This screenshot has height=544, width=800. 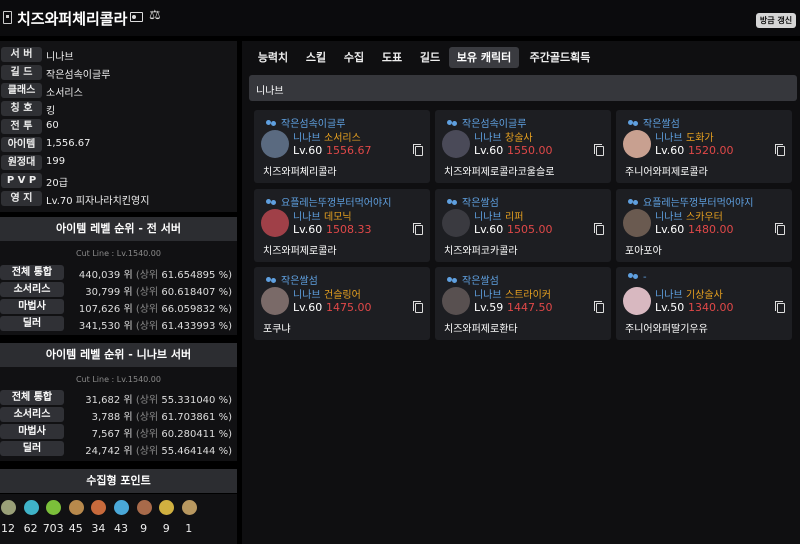 I want to click on orpheus-star-icon, so click(x=167, y=507).